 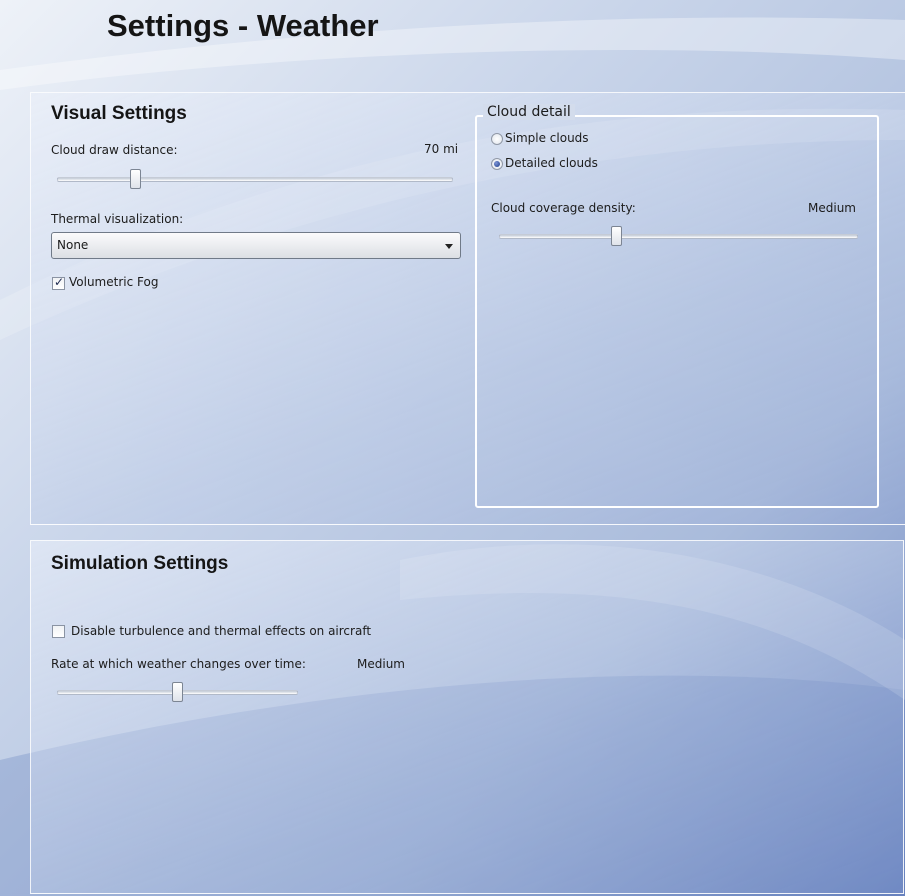 I want to click on simple-clouds-label: Simple clouds, so click(x=547, y=138).